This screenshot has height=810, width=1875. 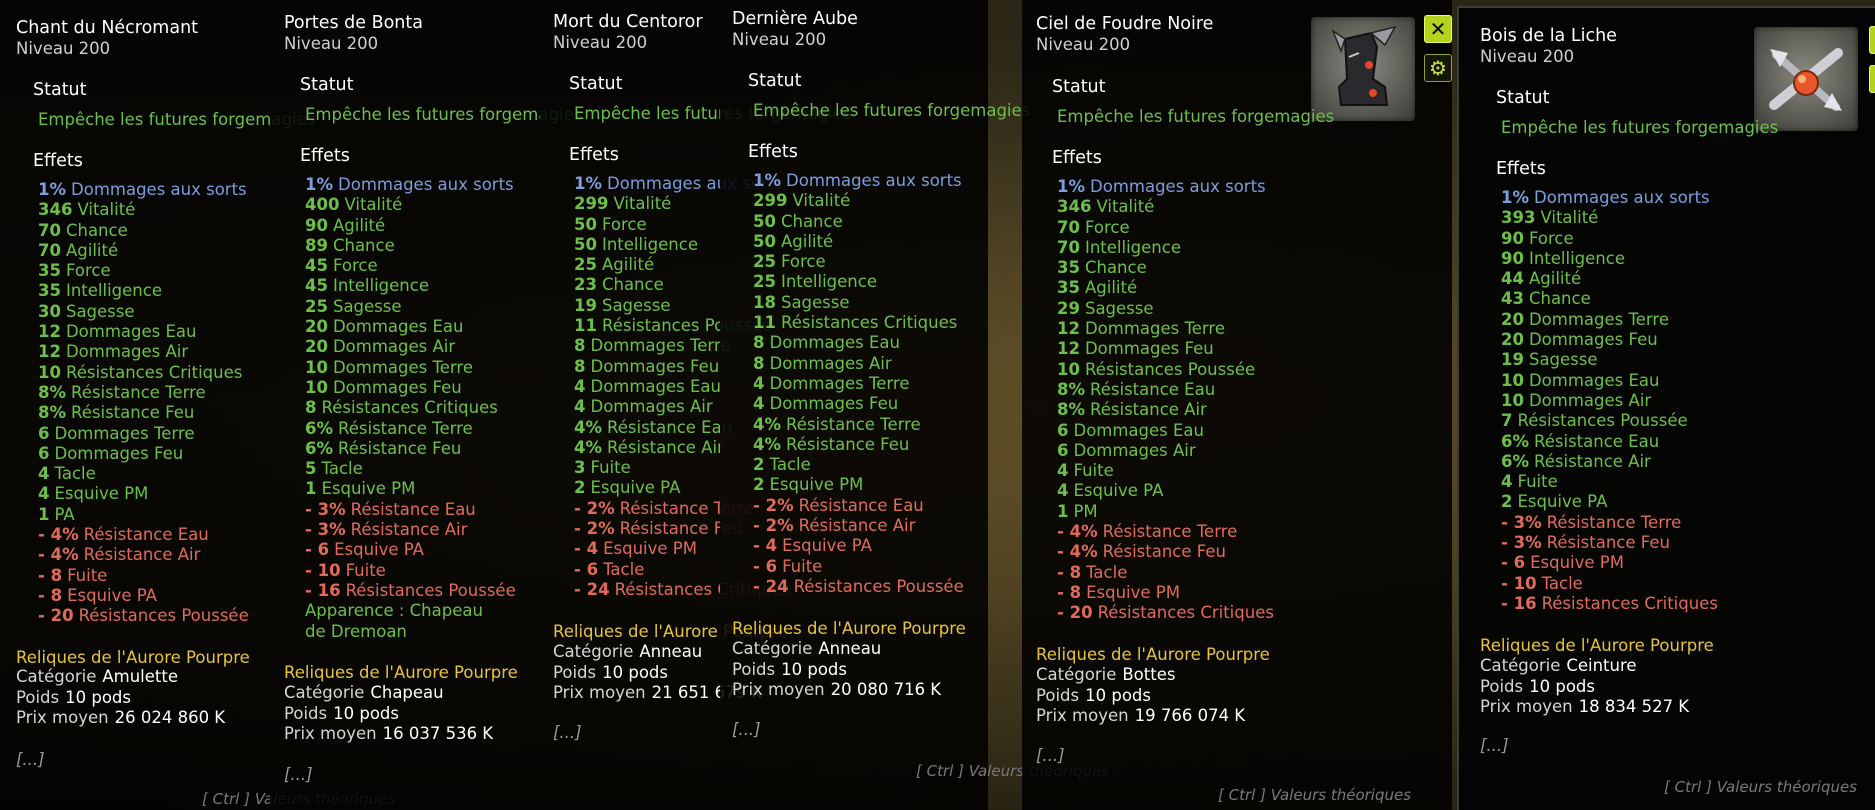 What do you see at coordinates (807, 241) in the screenshot?
I see `effect-label: Agilité` at bounding box center [807, 241].